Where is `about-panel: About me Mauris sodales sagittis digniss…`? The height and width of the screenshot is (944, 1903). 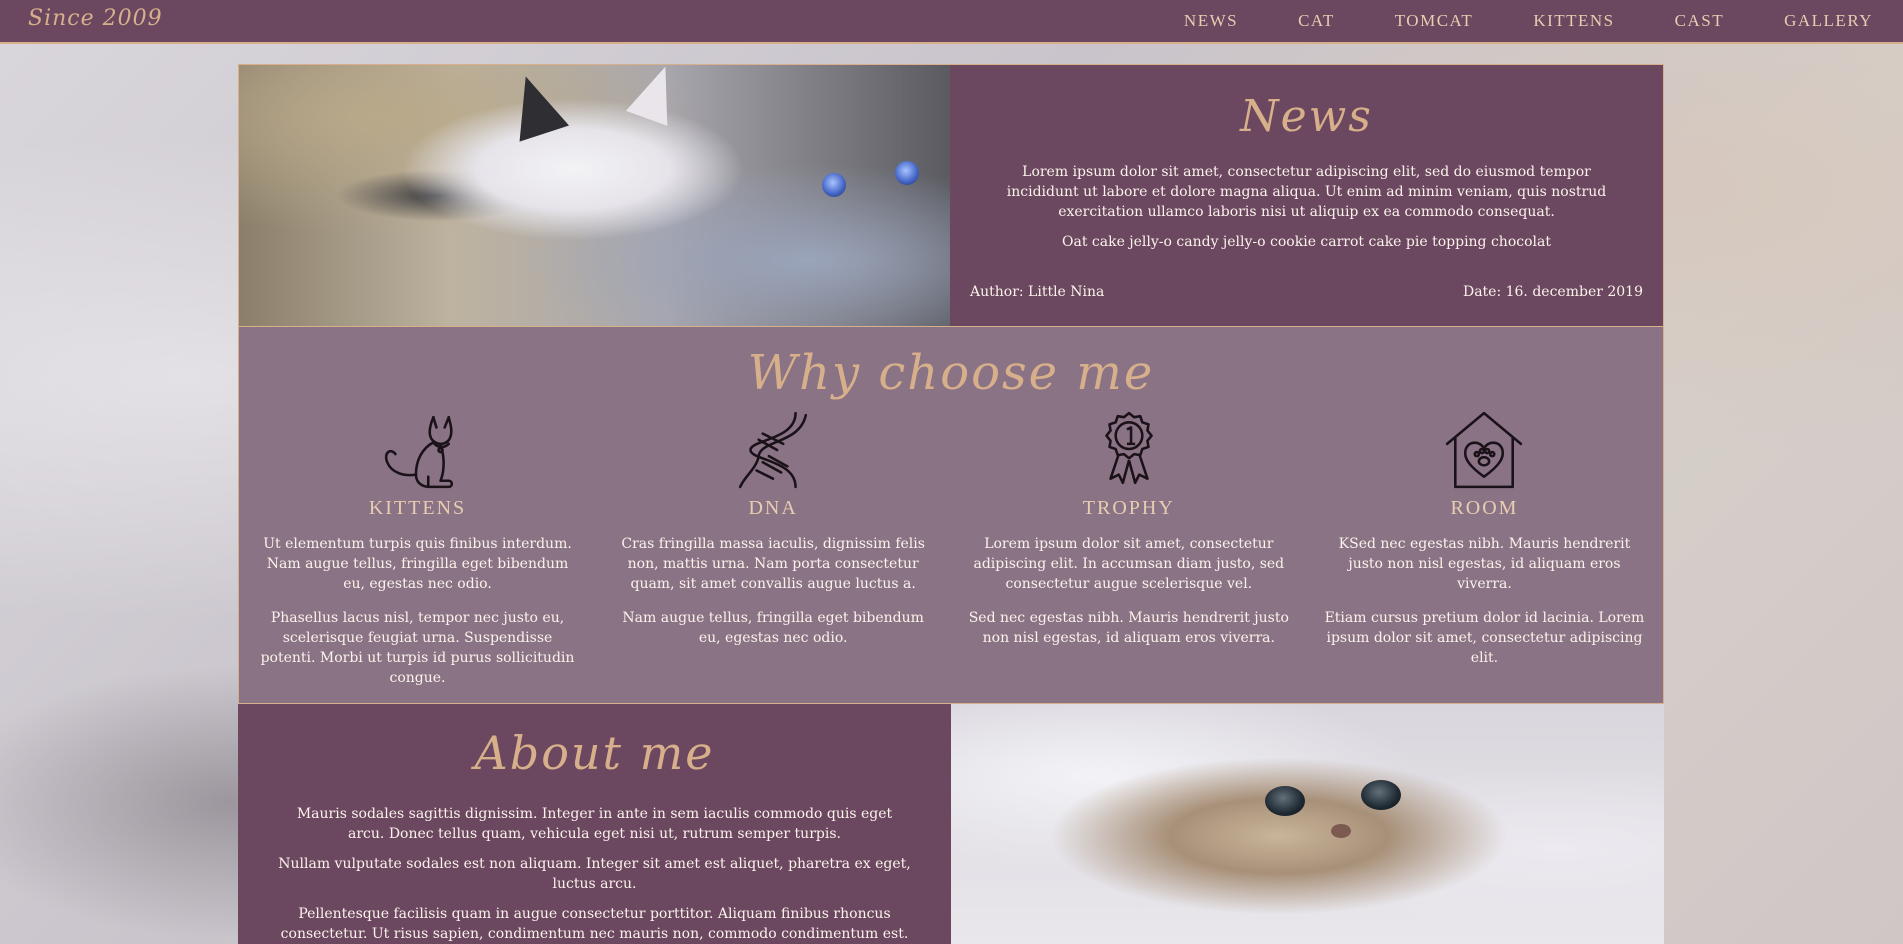
about-panel: About me Mauris sodales sagittis digniss… is located at coordinates (594, 824).